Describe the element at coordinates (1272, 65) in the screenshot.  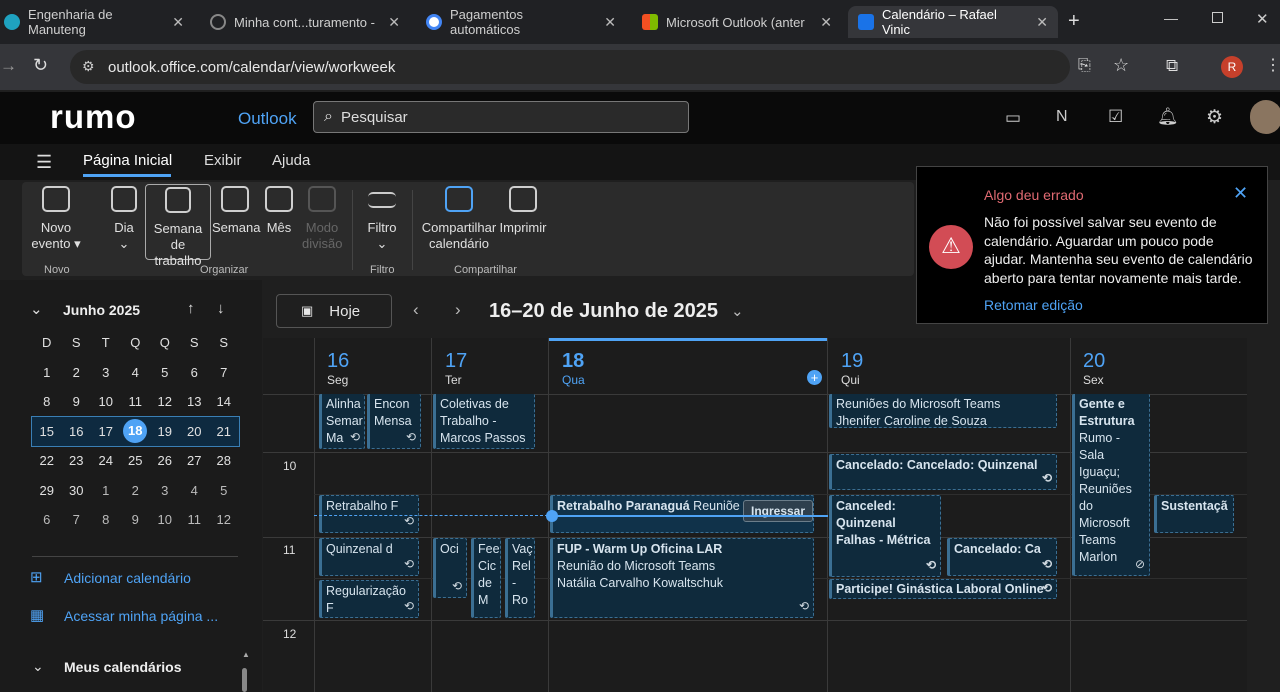
I see `browser-menu-icon: ⋮` at that location.